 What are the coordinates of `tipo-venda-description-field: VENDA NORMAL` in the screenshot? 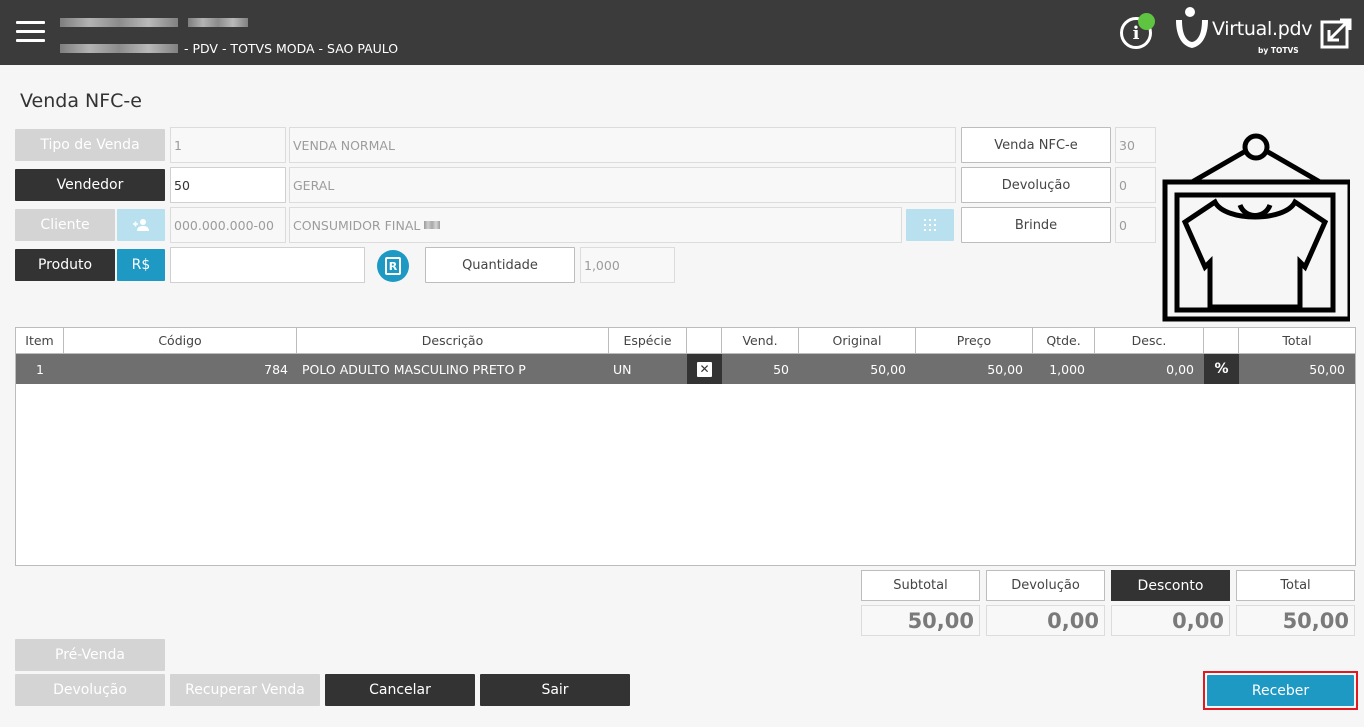 It's located at (622, 145).